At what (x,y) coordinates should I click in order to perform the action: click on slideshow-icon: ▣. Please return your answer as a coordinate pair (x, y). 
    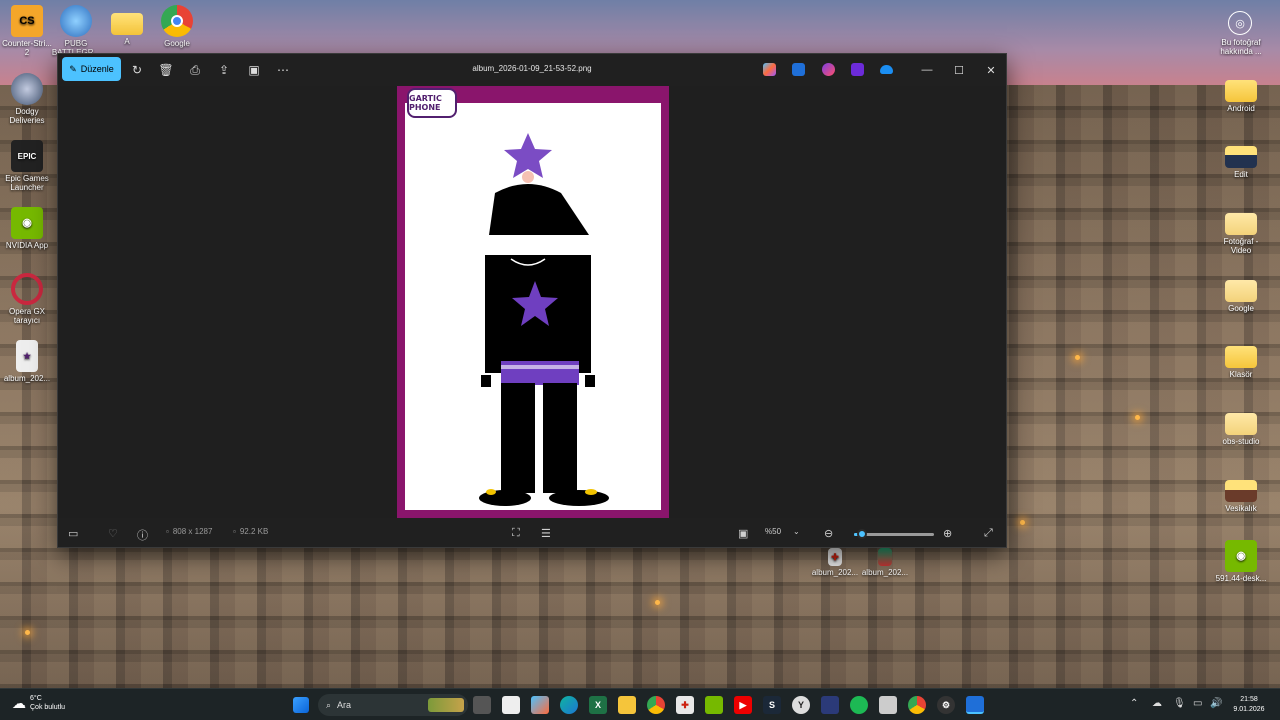
    Looking at the image, I should click on (254, 70).